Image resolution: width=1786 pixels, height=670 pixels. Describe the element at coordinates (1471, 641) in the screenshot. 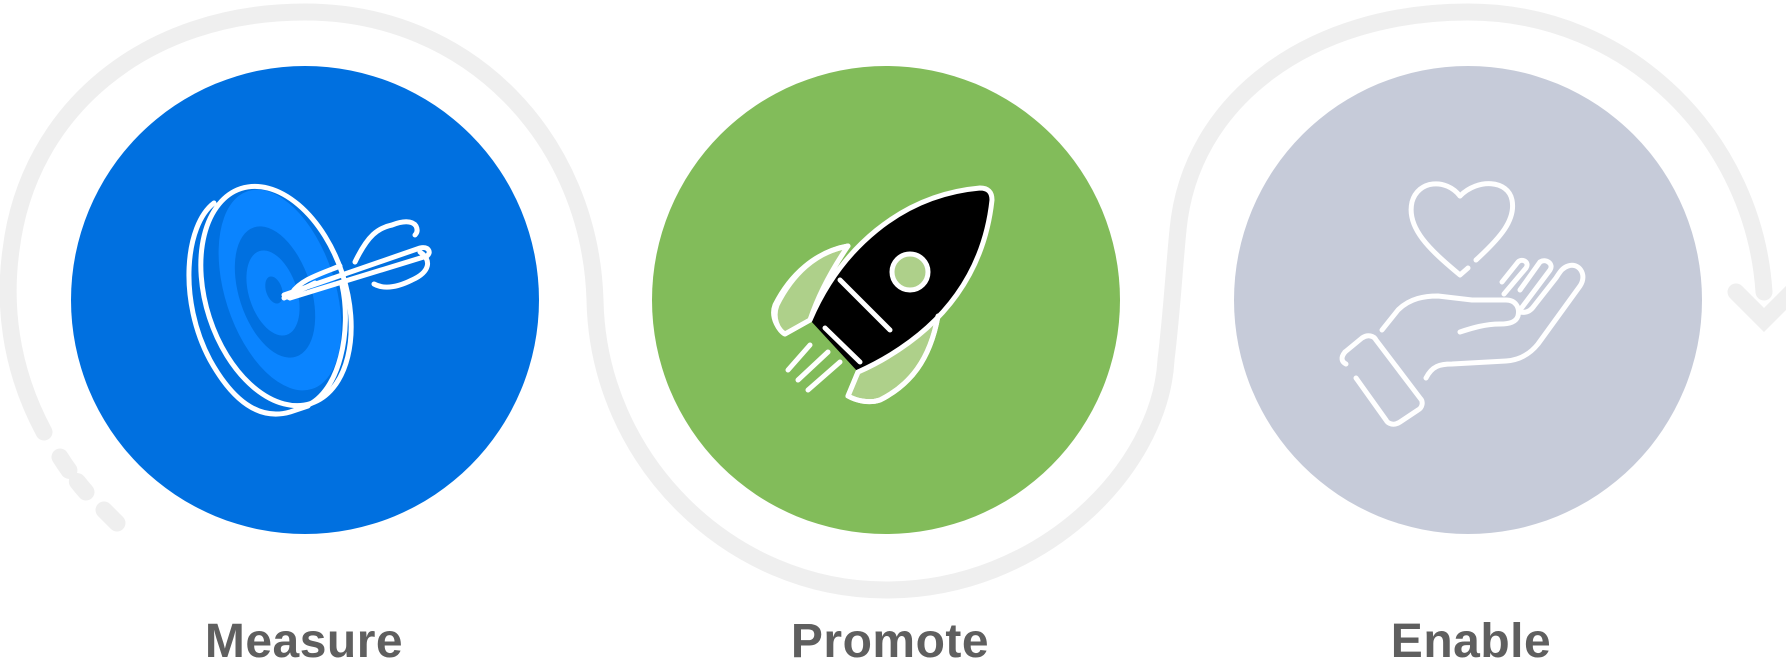

I see `step-label-enable: Enable` at that location.